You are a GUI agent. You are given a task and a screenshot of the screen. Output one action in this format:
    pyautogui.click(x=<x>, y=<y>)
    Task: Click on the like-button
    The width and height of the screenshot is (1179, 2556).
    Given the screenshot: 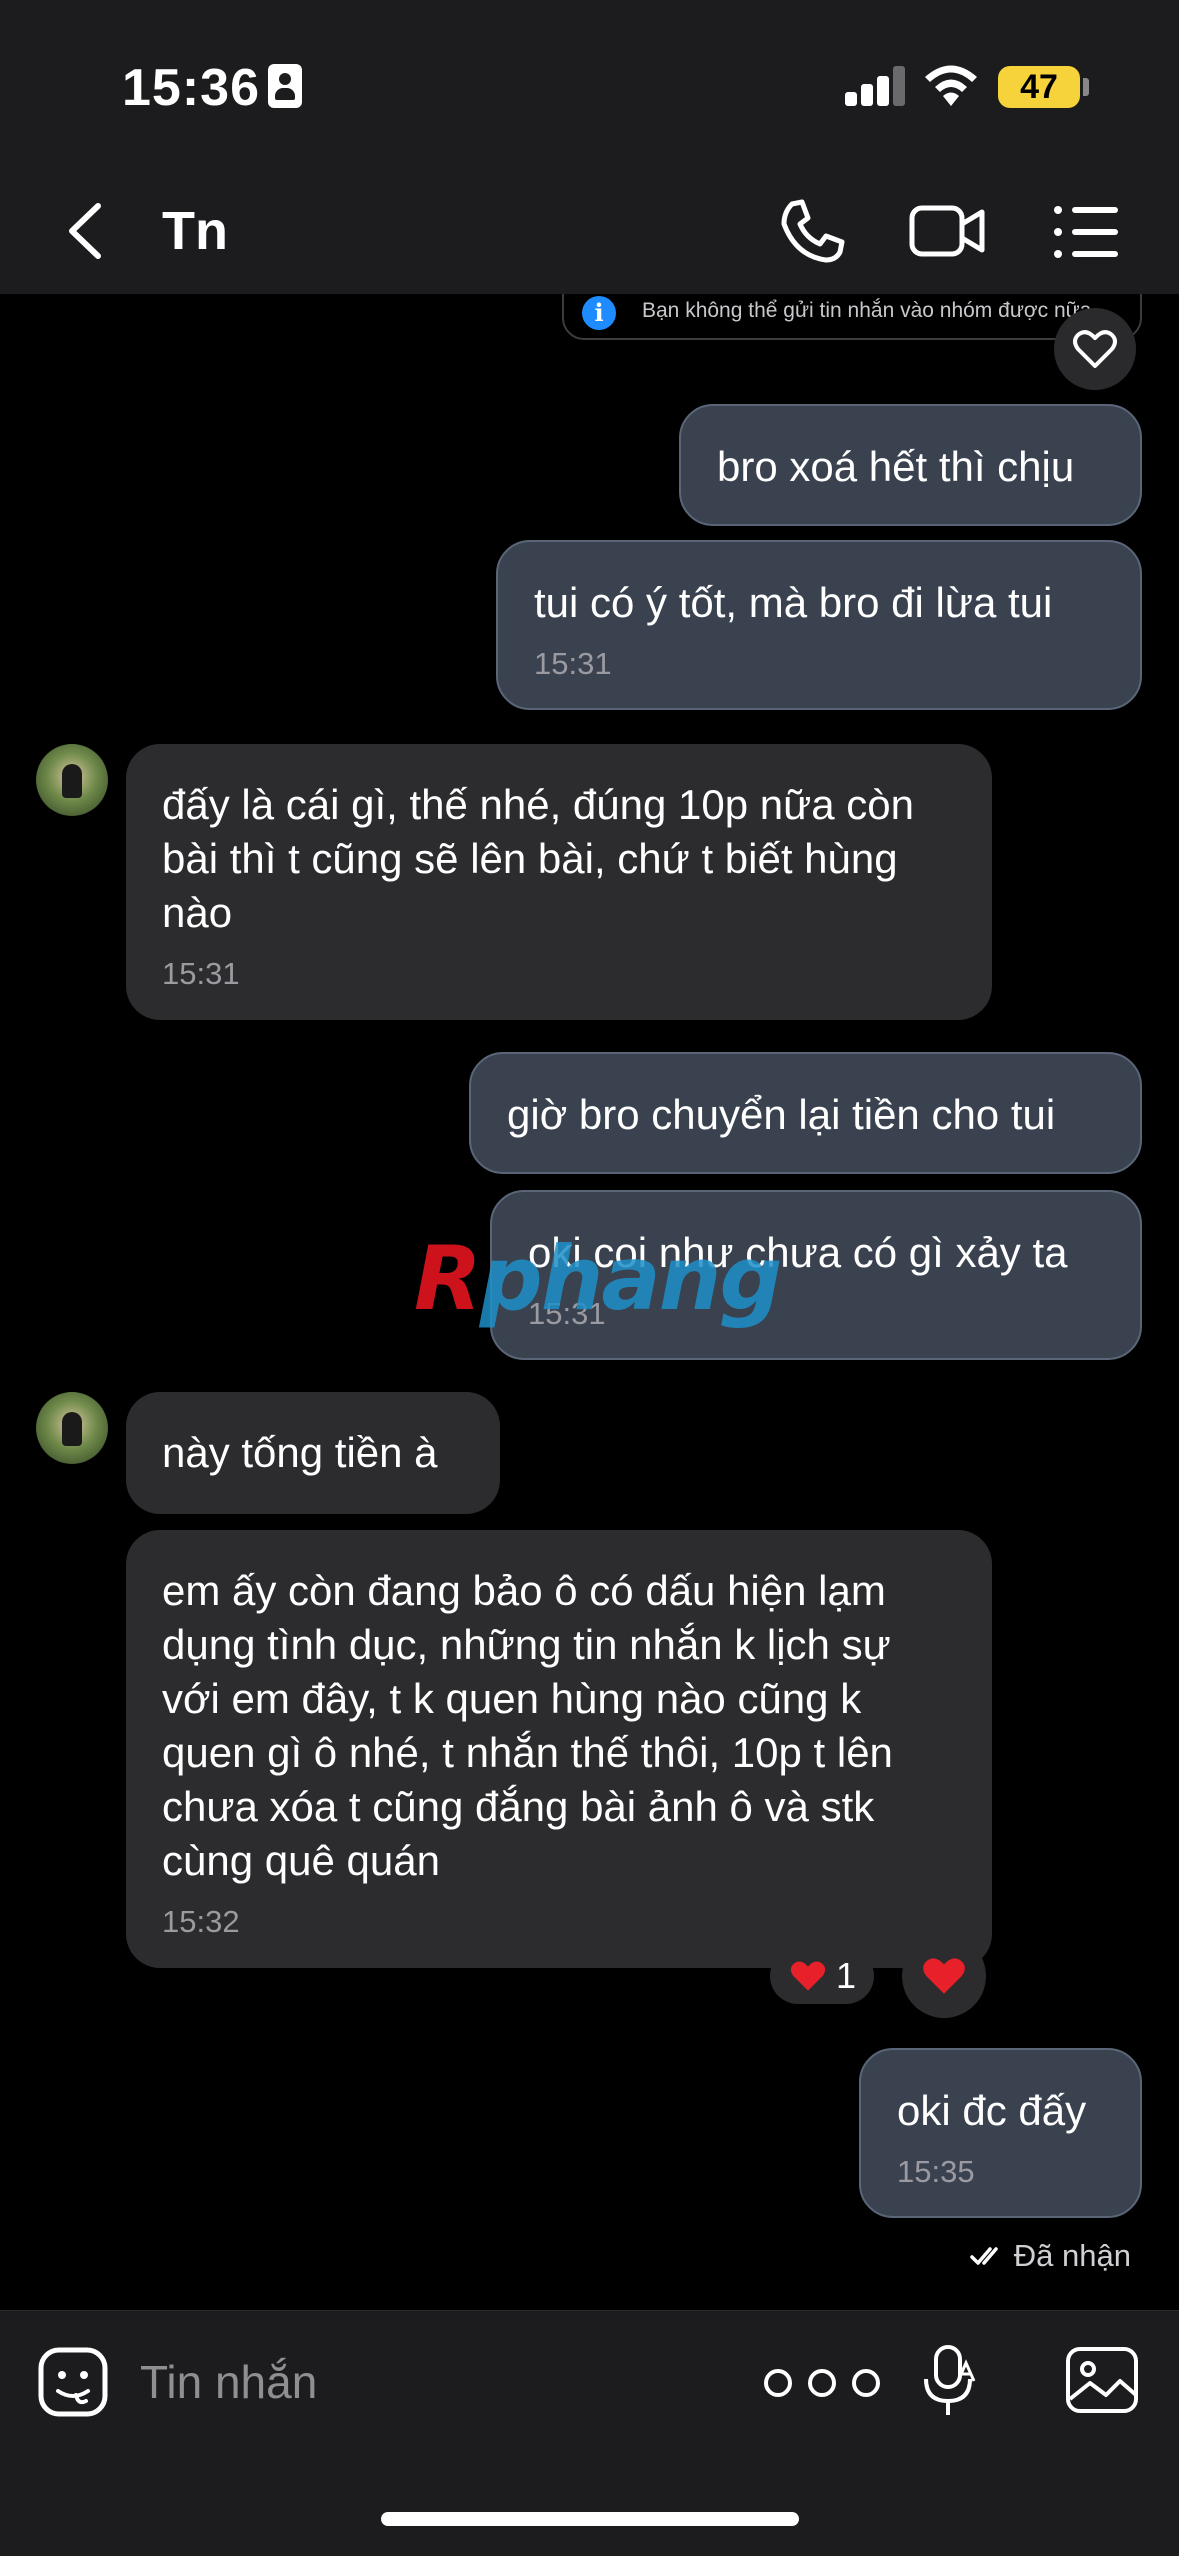 What is the action you would take?
    pyautogui.click(x=1095, y=349)
    